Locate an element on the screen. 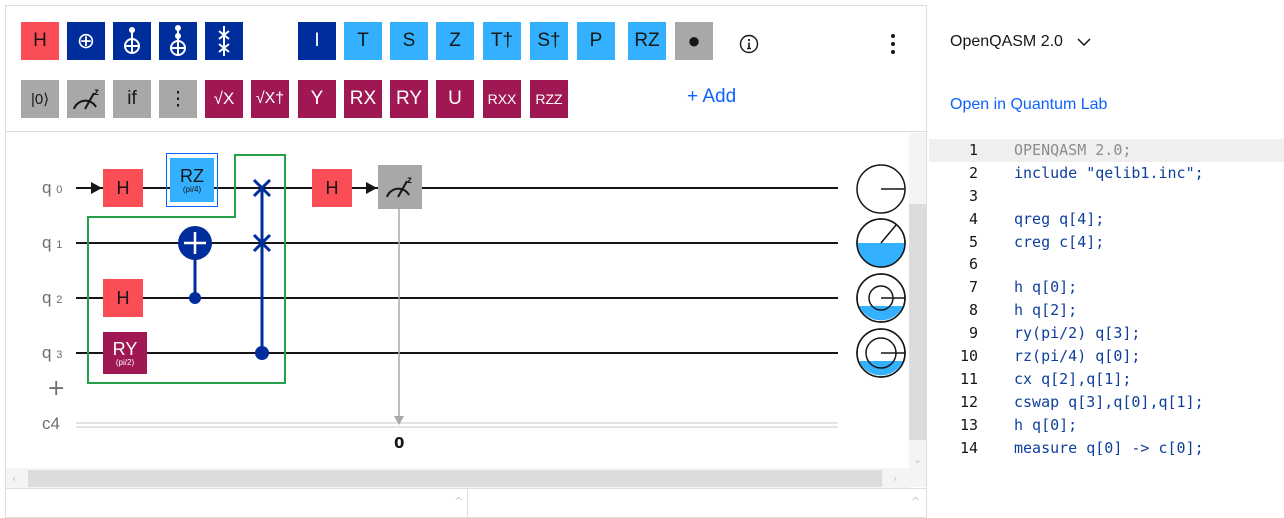 The width and height of the screenshot is (1284, 518). qubit-label-1: q 1 is located at coordinates (52, 243).